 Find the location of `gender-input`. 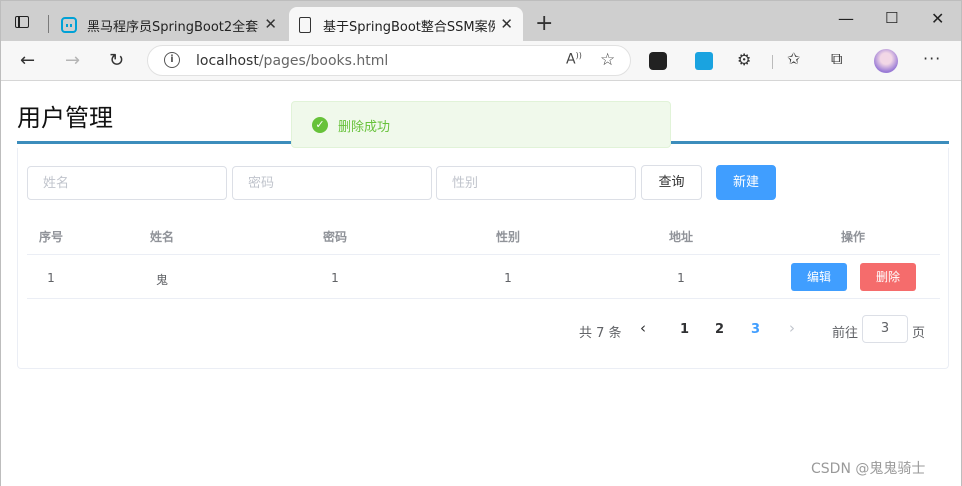

gender-input is located at coordinates (536, 183).